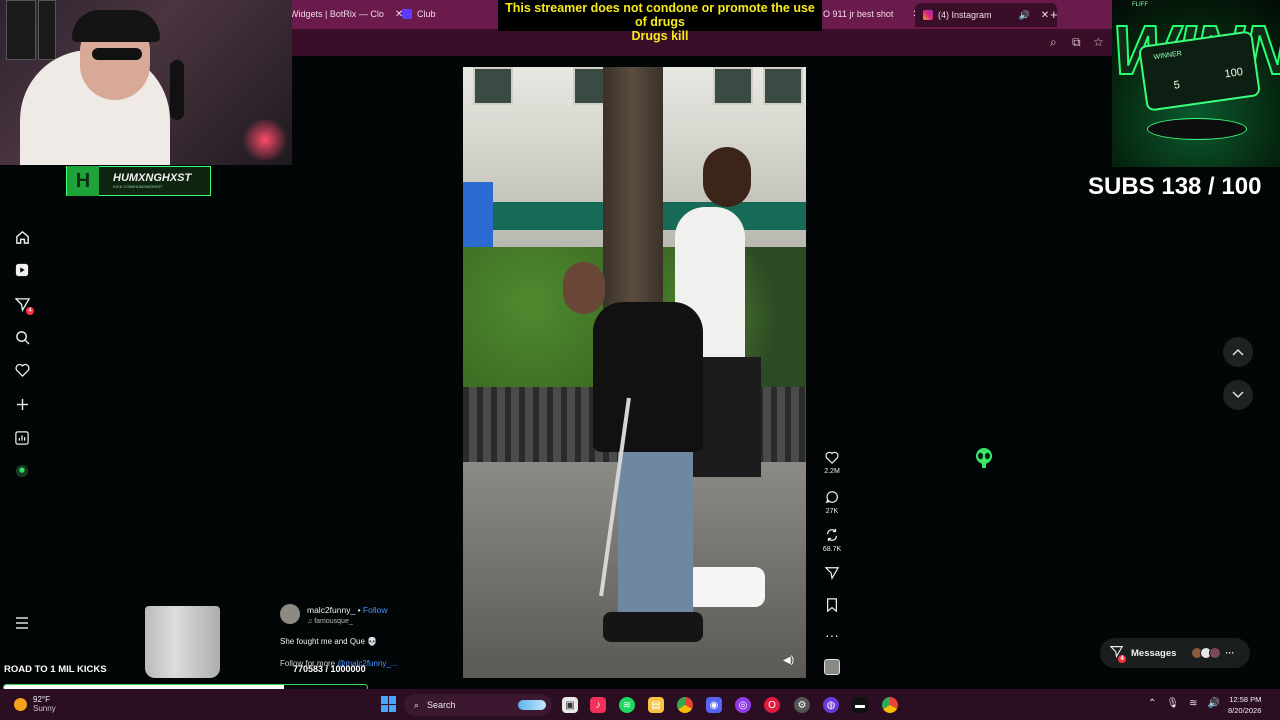 The height and width of the screenshot is (720, 1280). Describe the element at coordinates (685, 705) in the screenshot. I see `chrome-icon` at that location.